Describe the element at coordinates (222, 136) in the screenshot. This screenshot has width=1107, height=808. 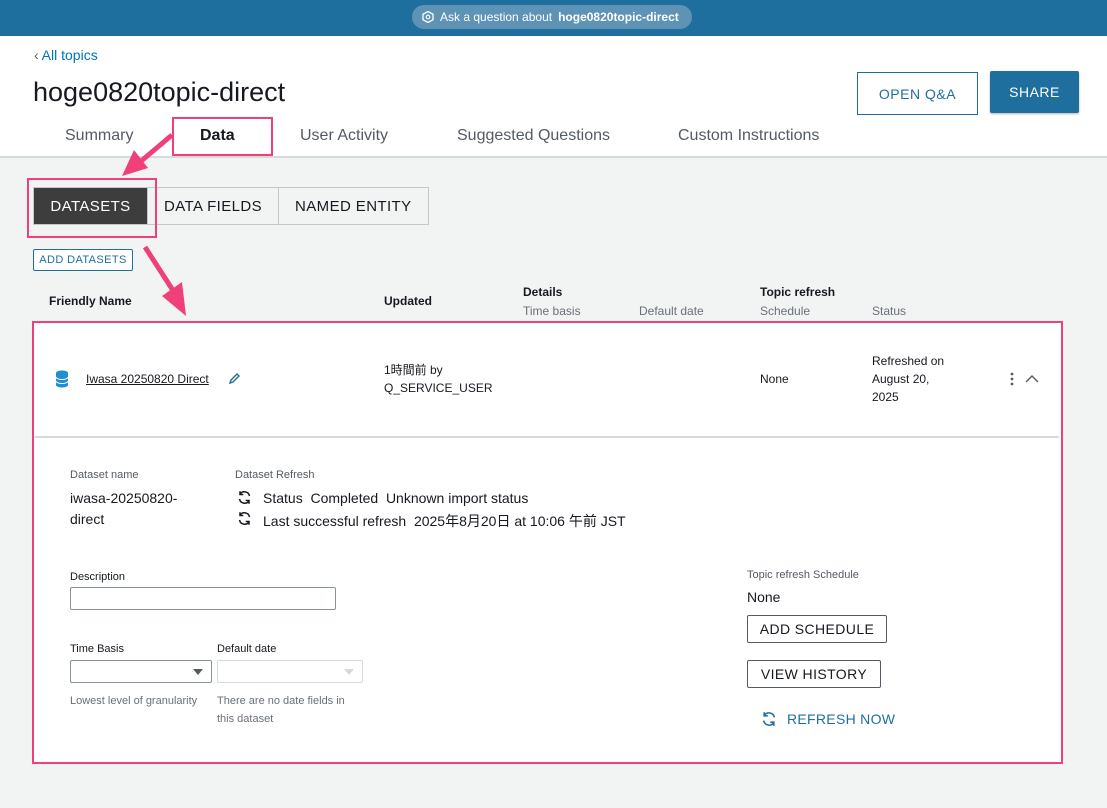
I see `highlight-box-data-tab` at that location.